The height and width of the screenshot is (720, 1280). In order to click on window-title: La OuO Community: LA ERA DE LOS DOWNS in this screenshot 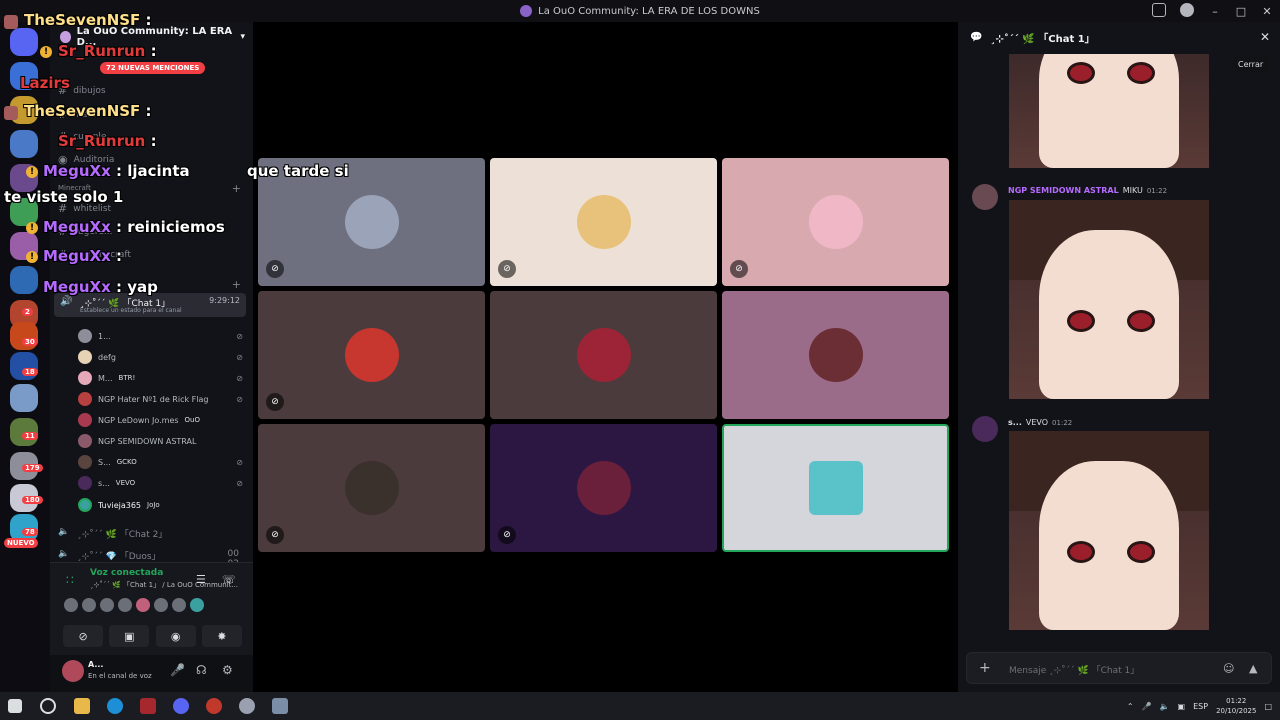, I will do `click(649, 11)`.